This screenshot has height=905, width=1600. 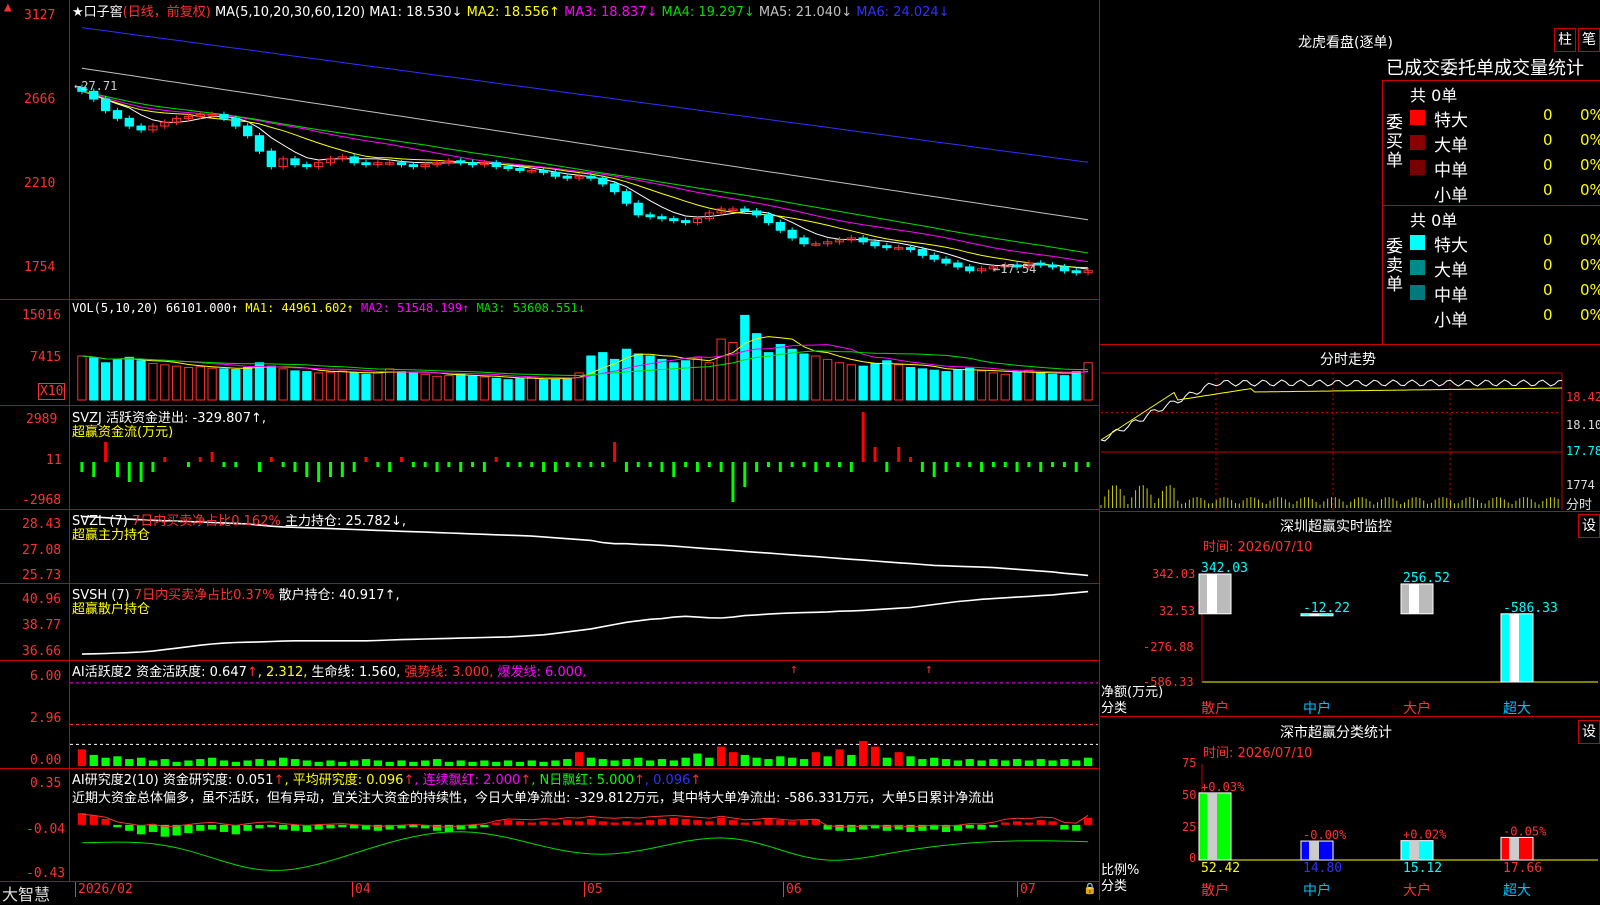 What do you see at coordinates (1583, 425) in the screenshot?
I see `intraday-ytick-2: 18.10` at bounding box center [1583, 425].